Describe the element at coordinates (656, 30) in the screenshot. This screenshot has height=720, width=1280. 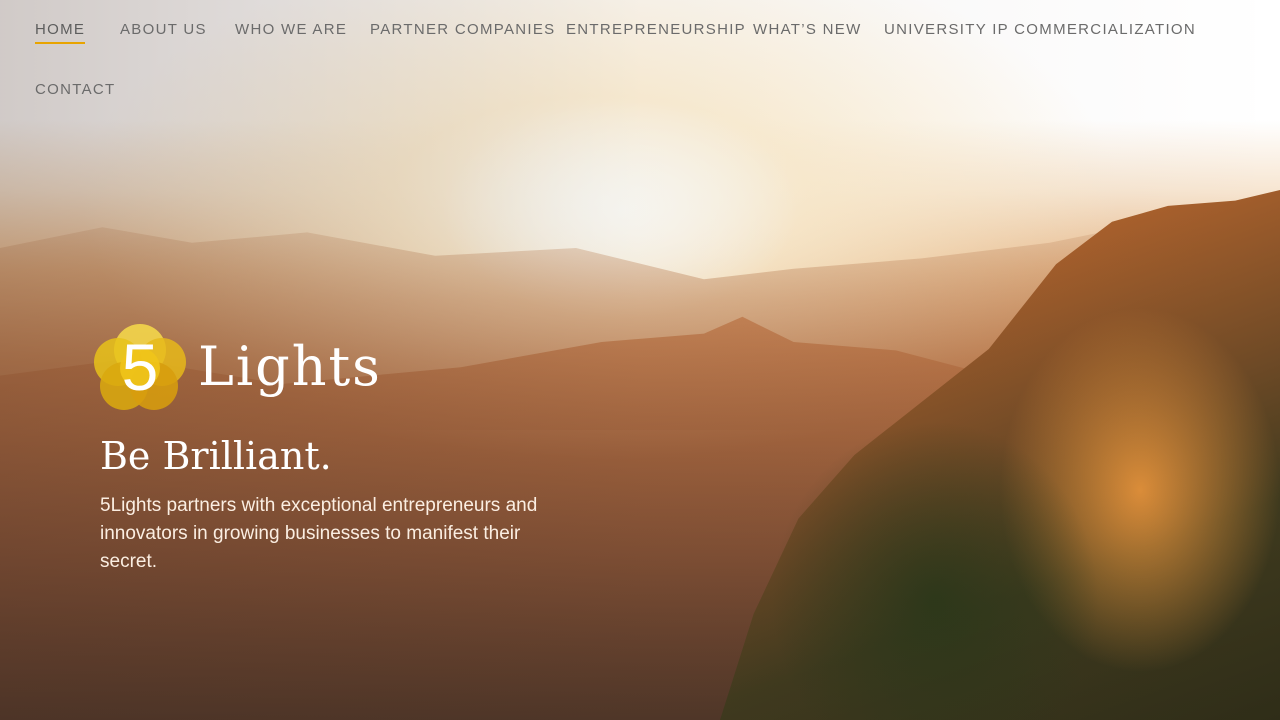
I see `nav-item-entrepreneurship: ENTREPRENEURSHIP` at that location.